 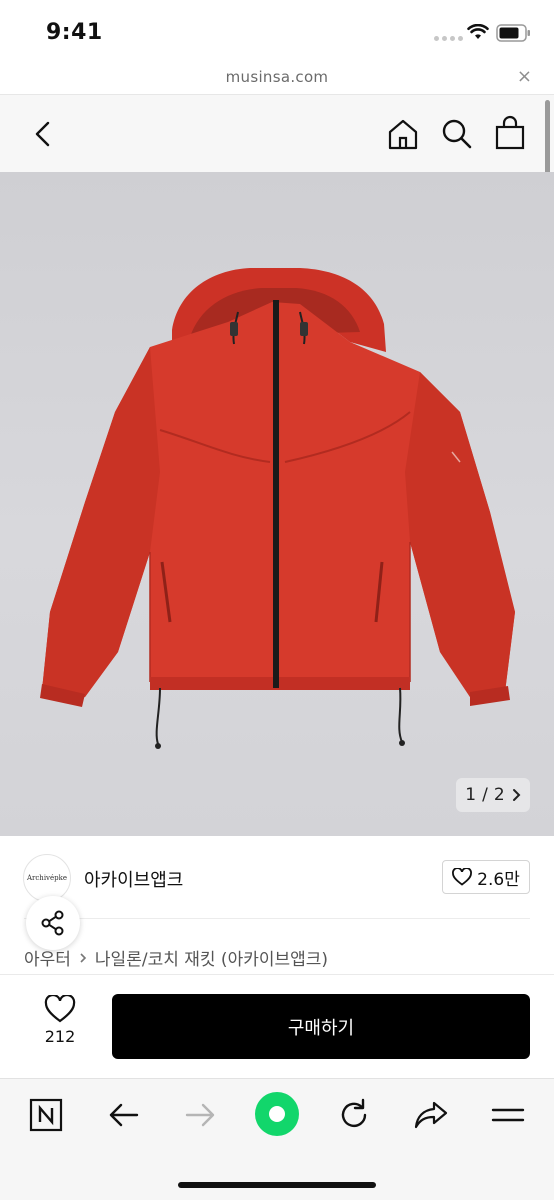 I want to click on brand-logo: Archivépke, so click(x=47, y=878).